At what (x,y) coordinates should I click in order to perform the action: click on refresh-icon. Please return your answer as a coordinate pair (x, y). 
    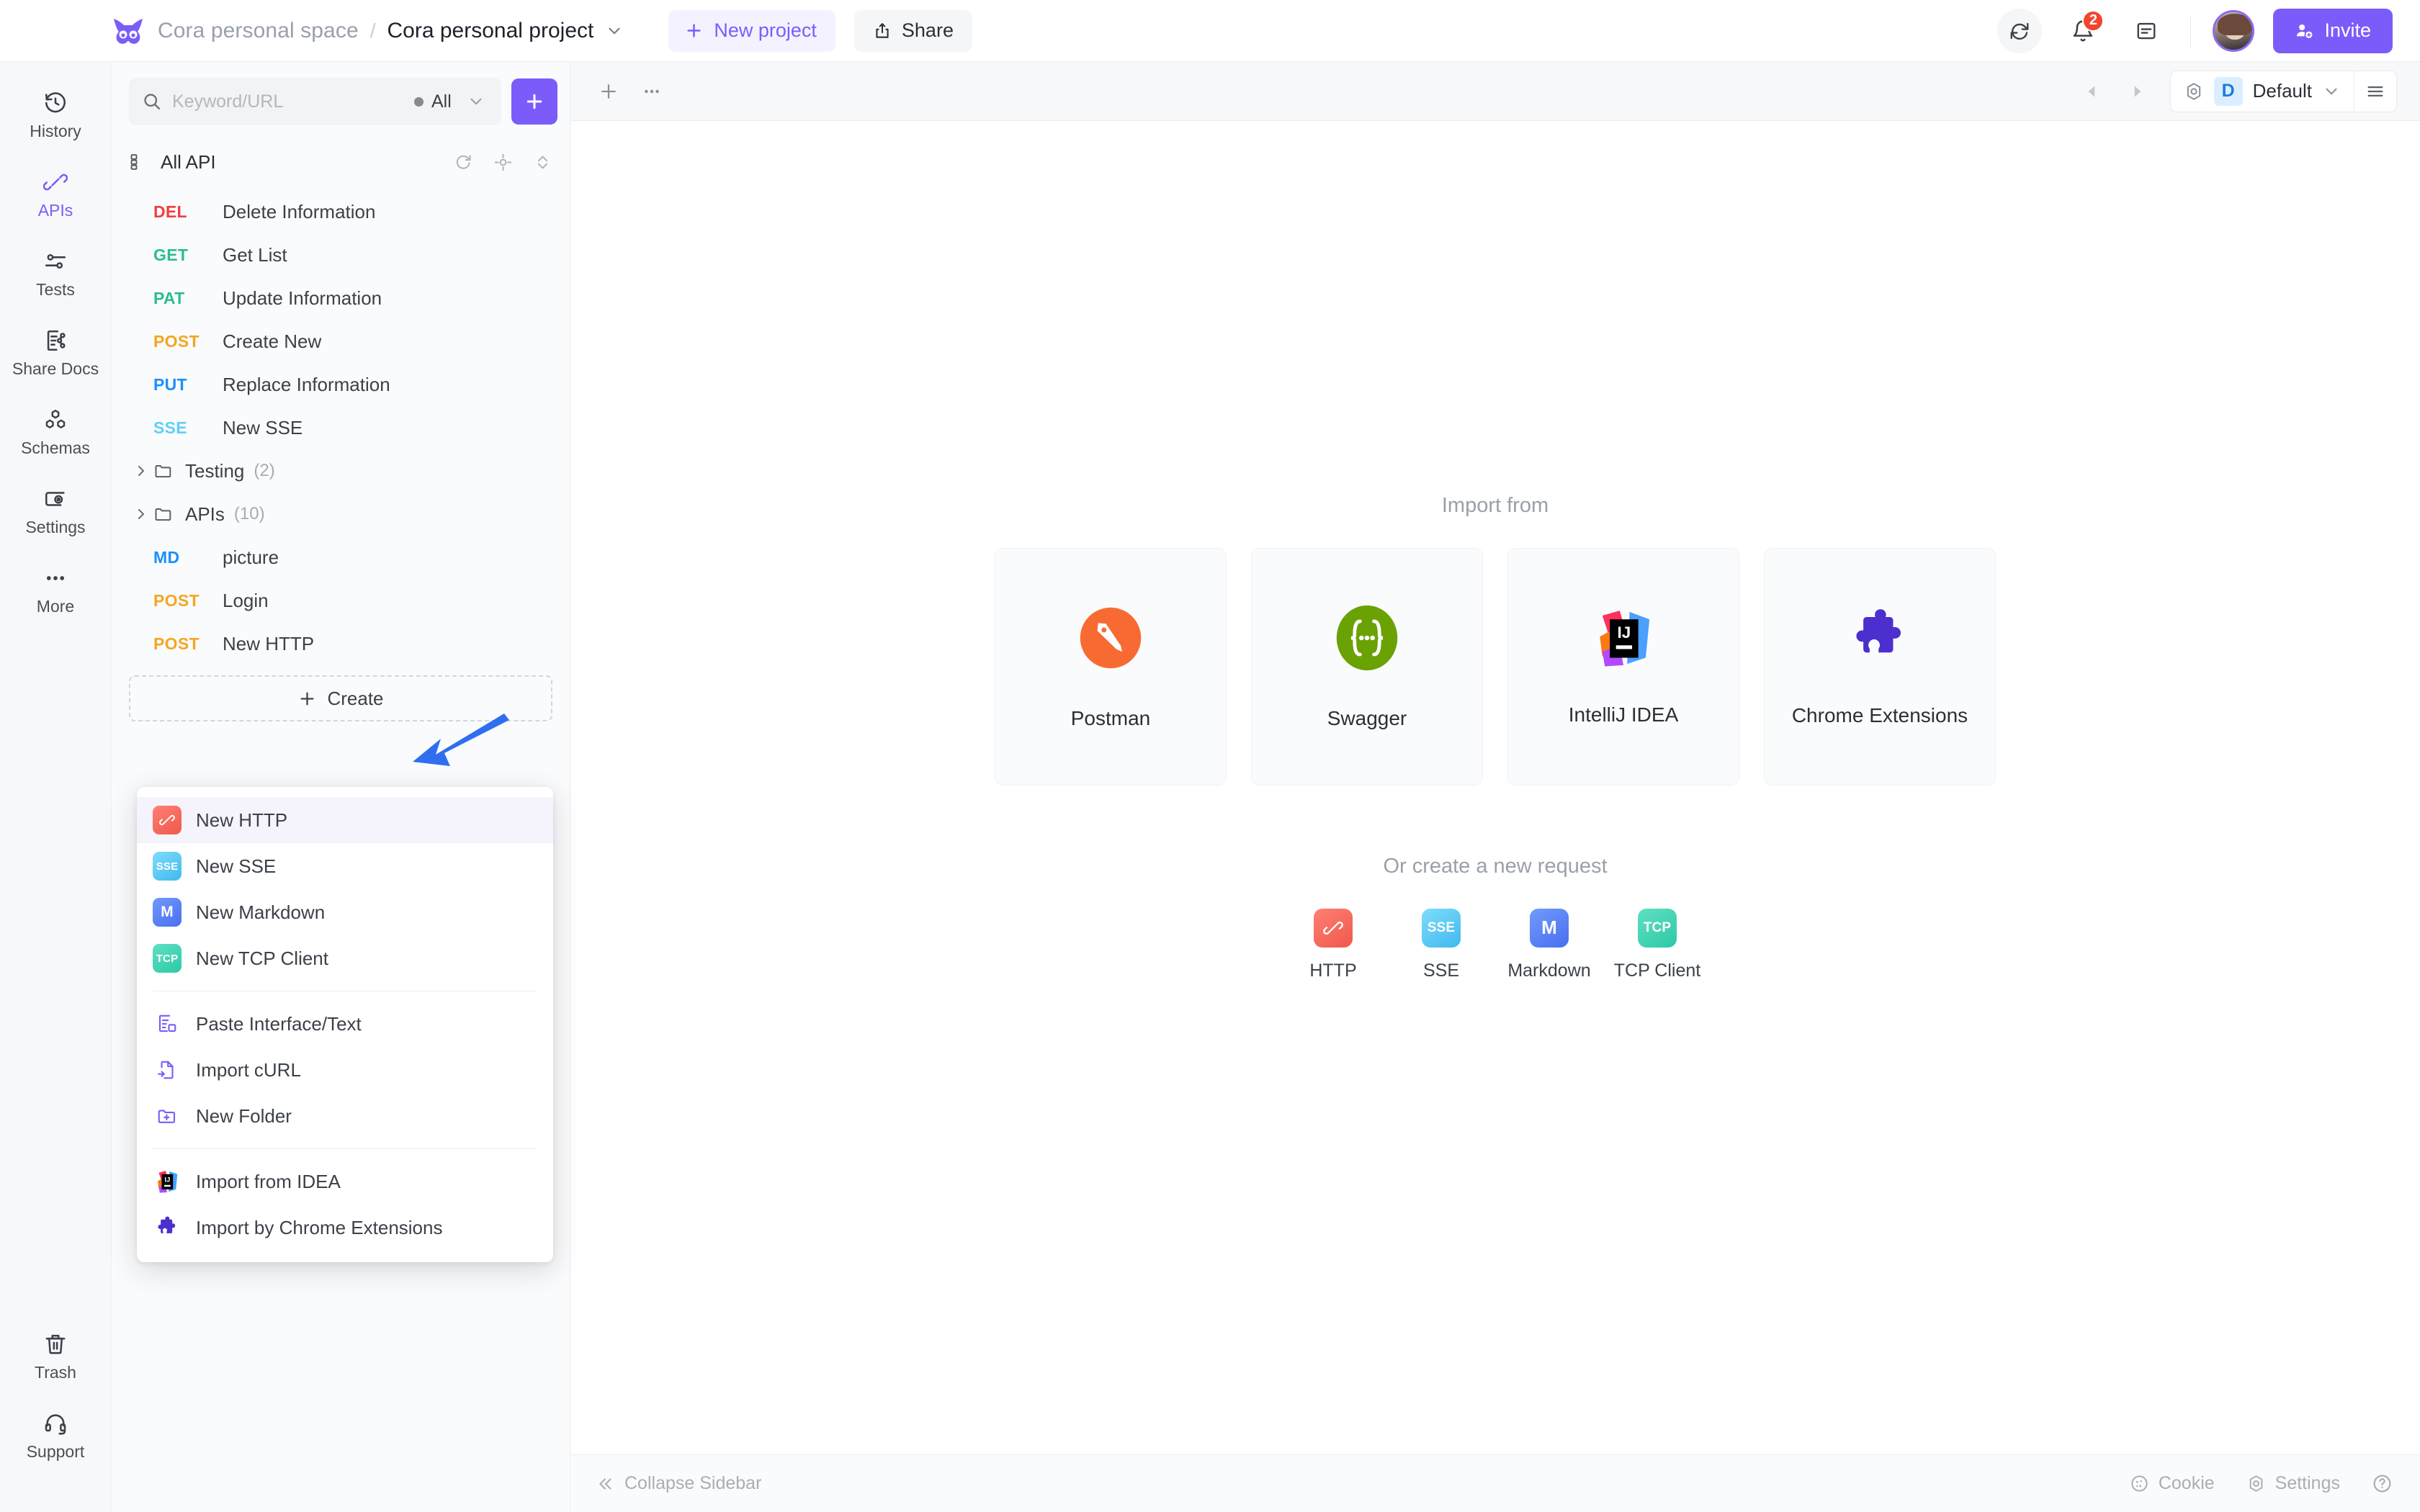
    Looking at the image, I should click on (463, 162).